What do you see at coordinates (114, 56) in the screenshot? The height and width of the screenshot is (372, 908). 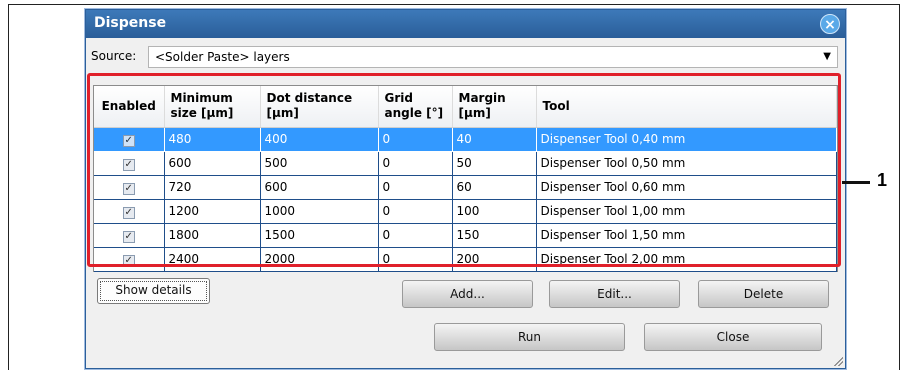 I see `source-label: Source:` at bounding box center [114, 56].